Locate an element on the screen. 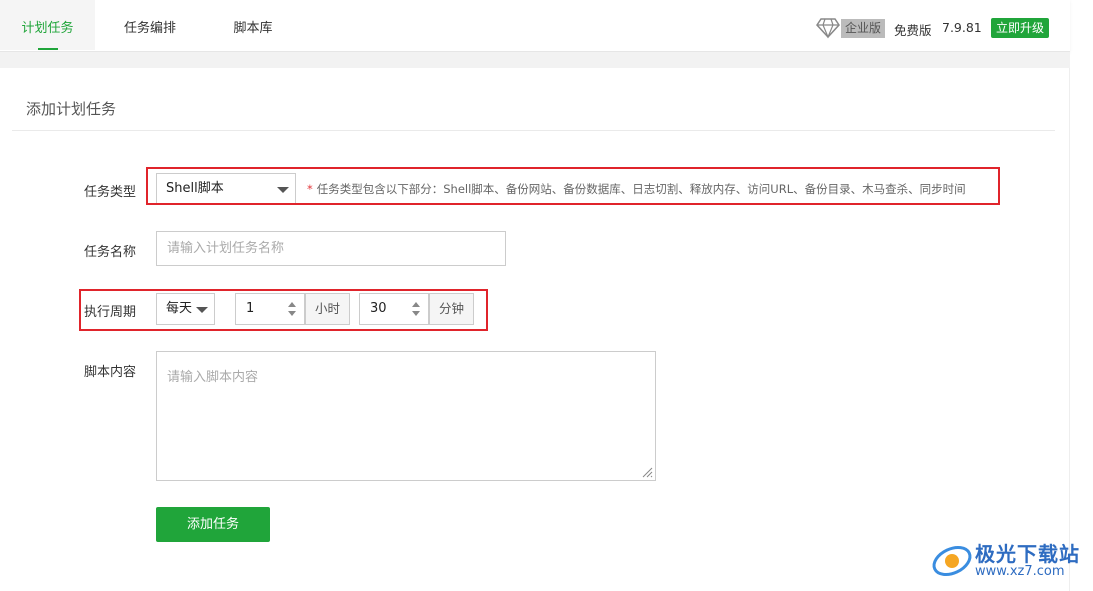  minute-spinner-icon is located at coordinates (417, 309).